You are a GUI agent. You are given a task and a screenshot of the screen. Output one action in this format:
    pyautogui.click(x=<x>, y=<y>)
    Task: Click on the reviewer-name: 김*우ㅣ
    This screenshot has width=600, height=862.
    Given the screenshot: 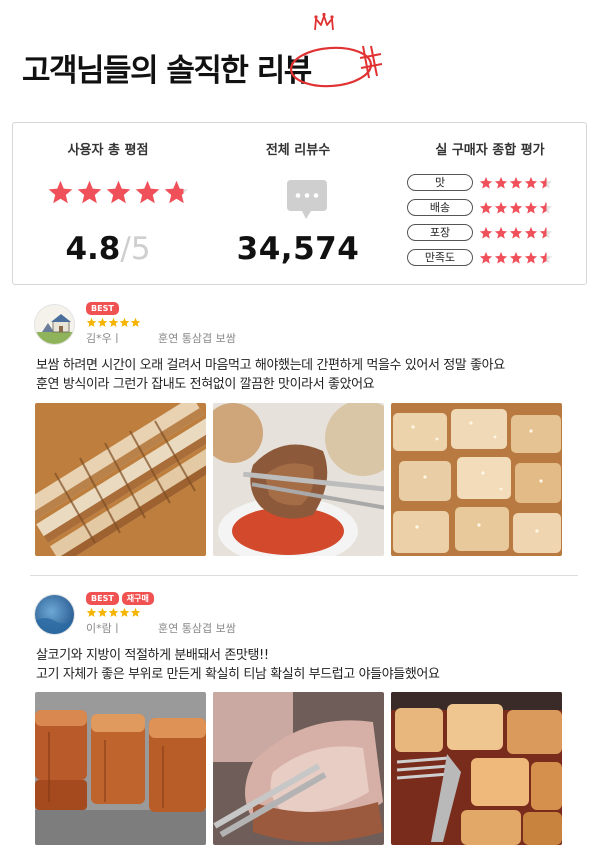 What is the action you would take?
    pyautogui.click(x=104, y=338)
    